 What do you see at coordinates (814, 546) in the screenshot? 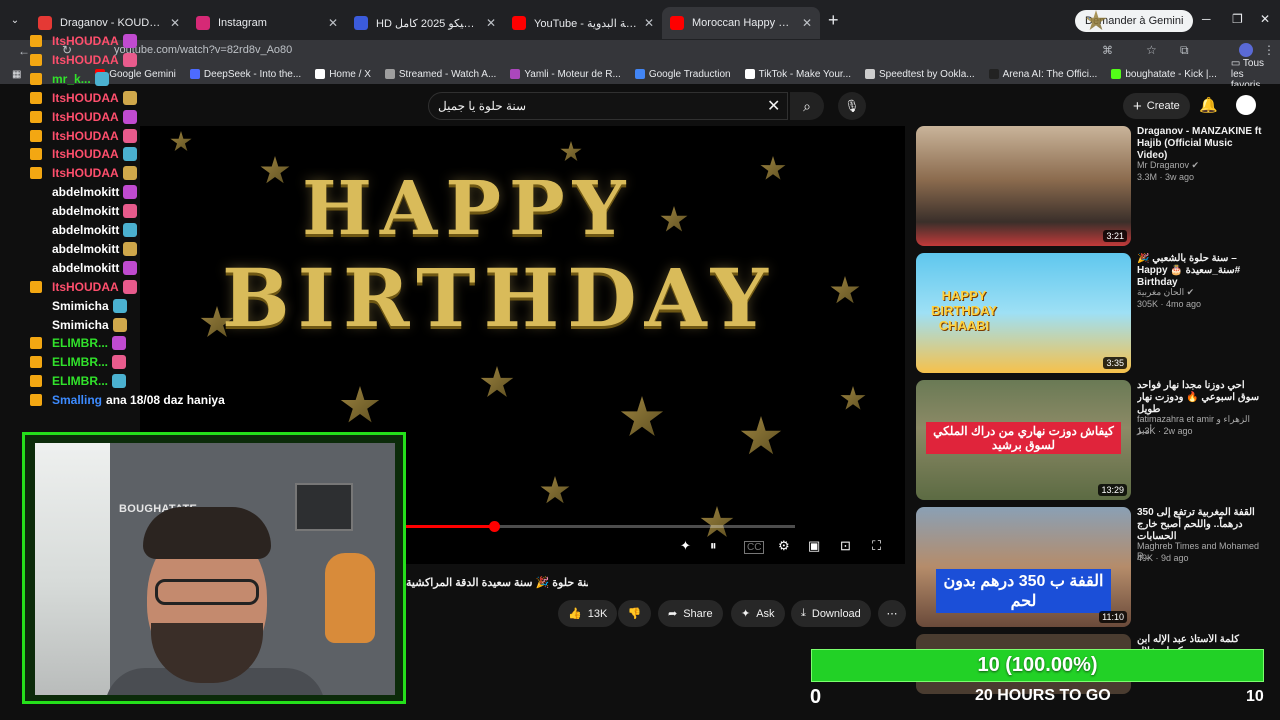
I see `miniplayer-icon: ▣` at bounding box center [814, 546].